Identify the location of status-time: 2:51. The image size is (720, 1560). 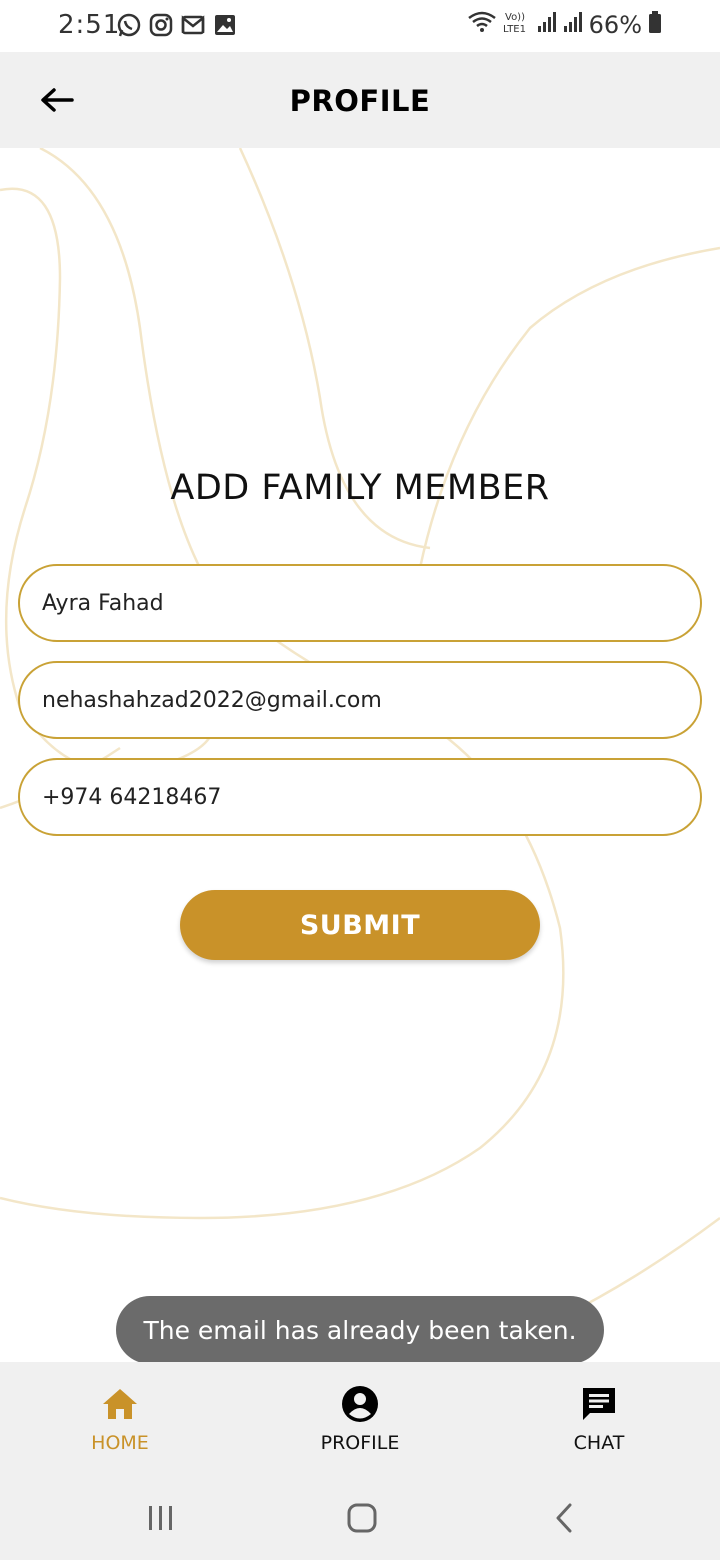
(89, 25).